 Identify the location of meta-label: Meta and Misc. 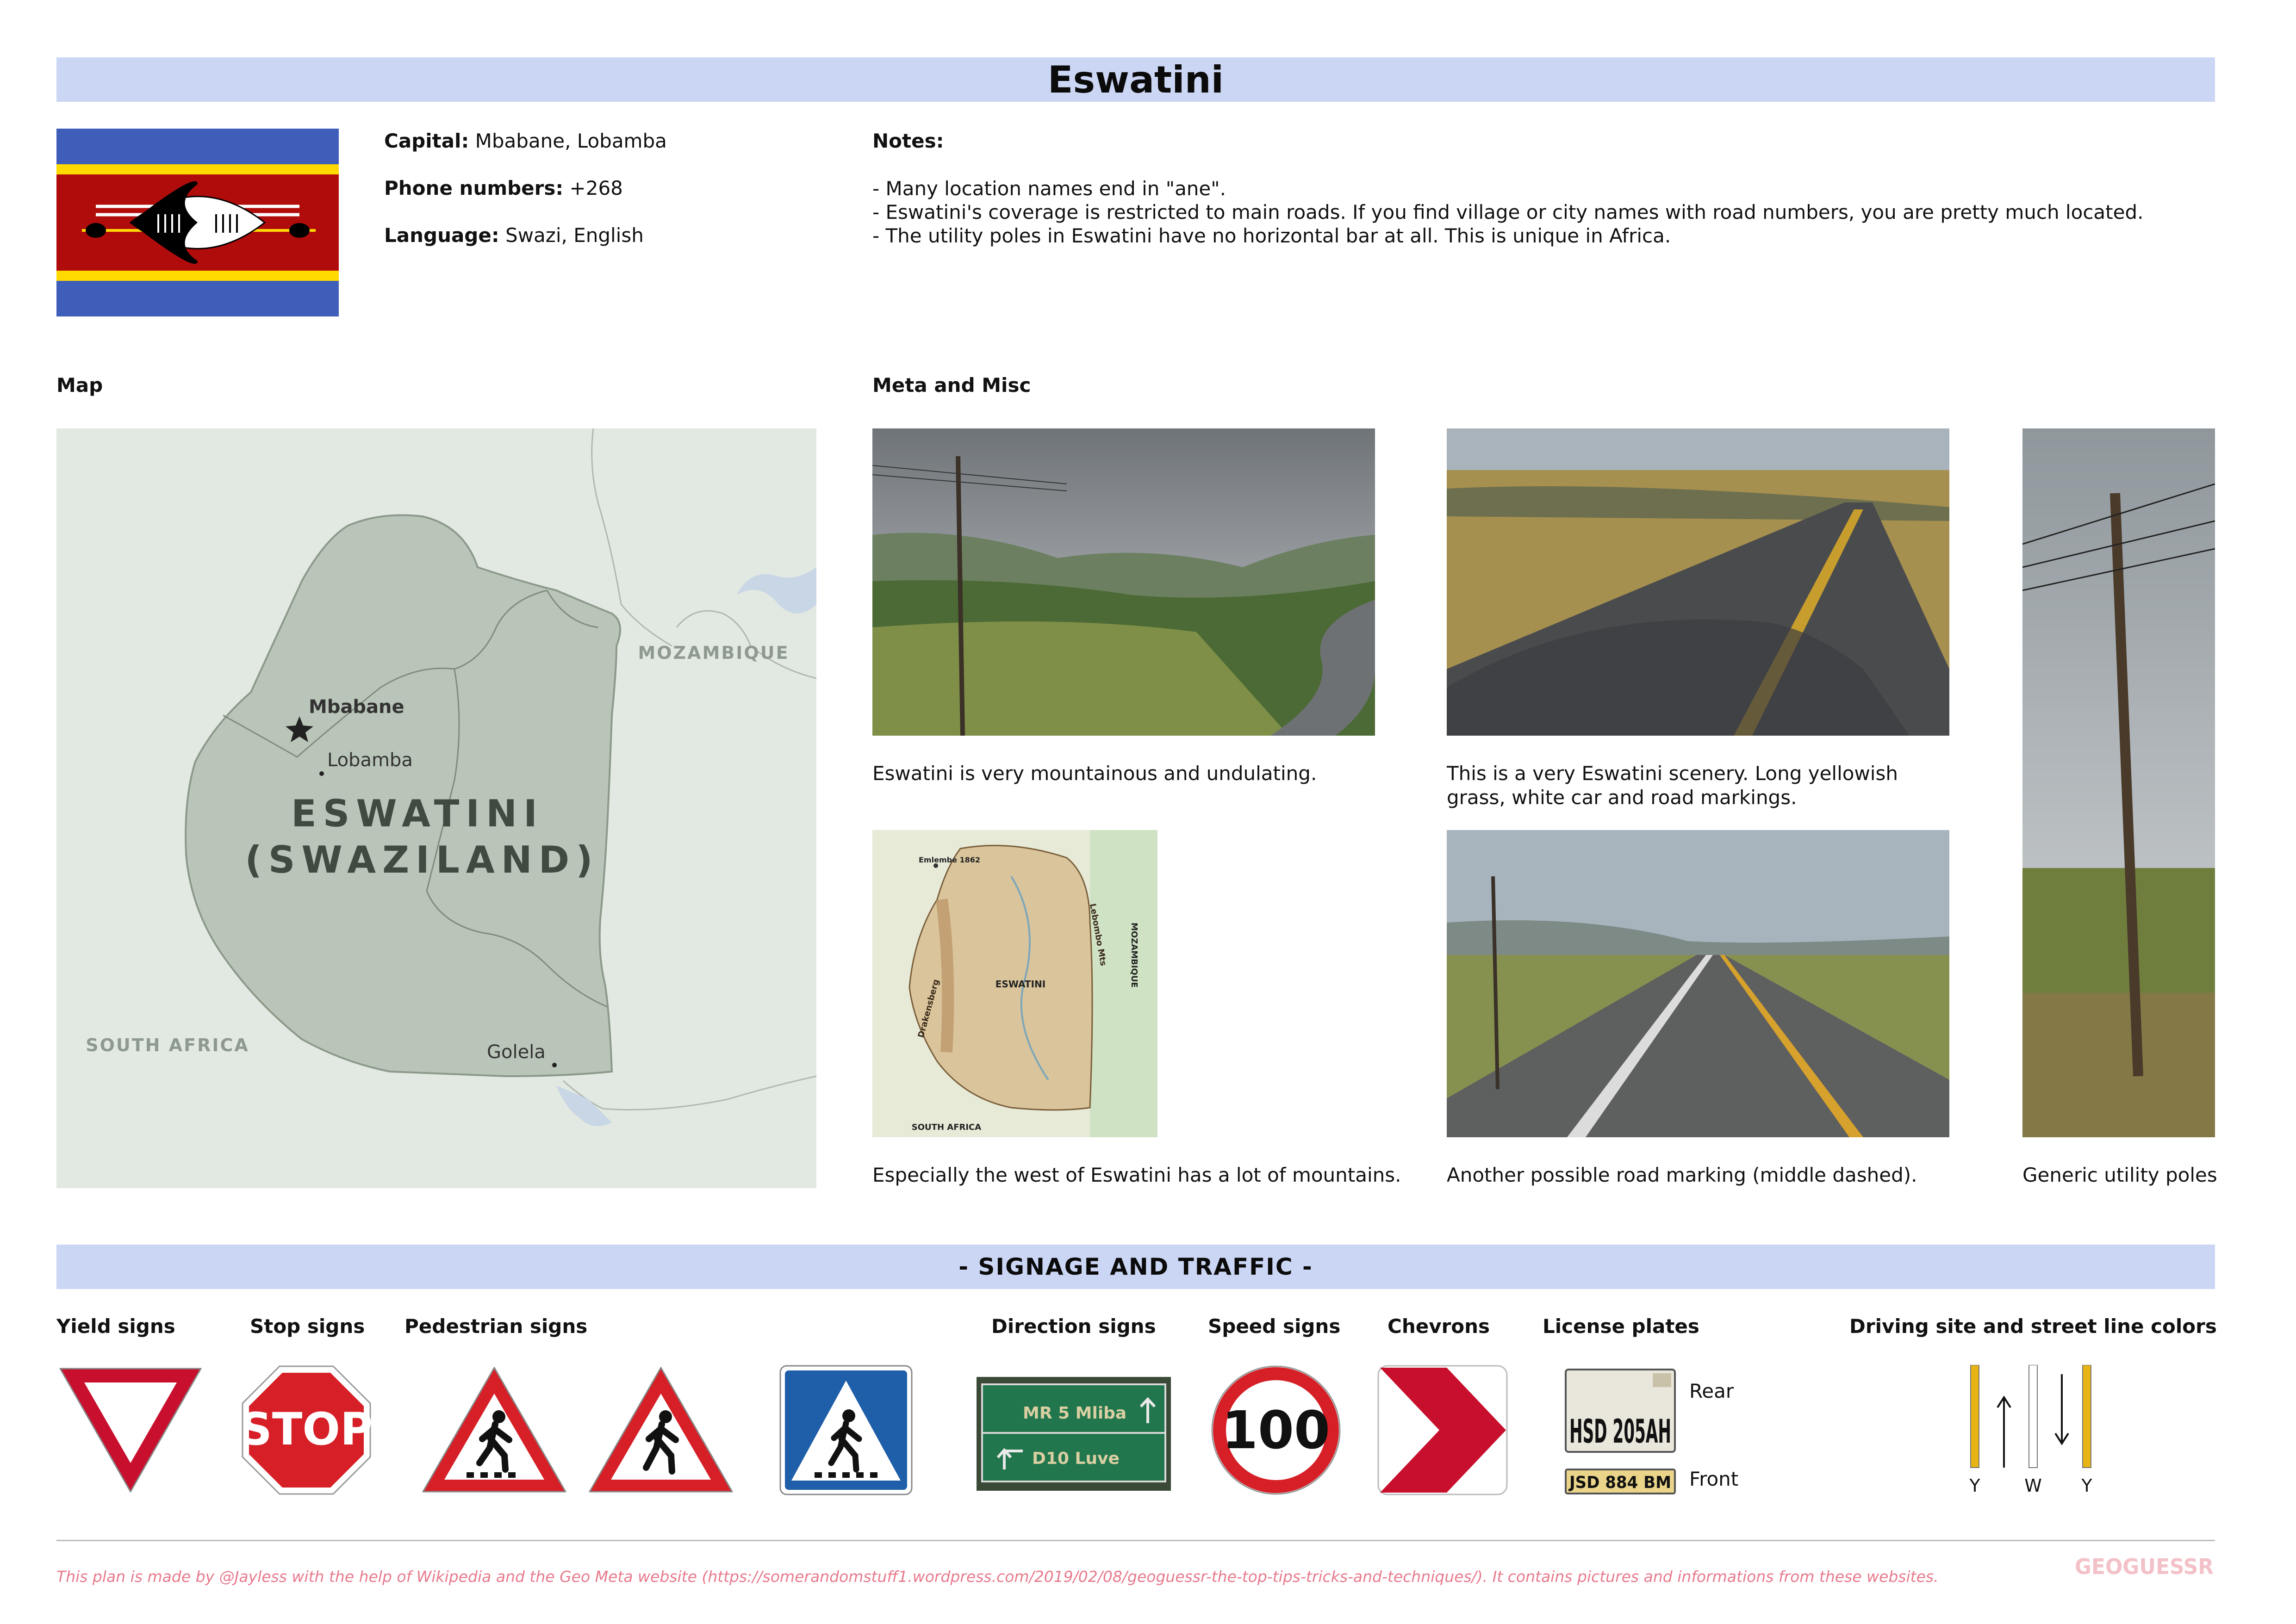
(951, 385).